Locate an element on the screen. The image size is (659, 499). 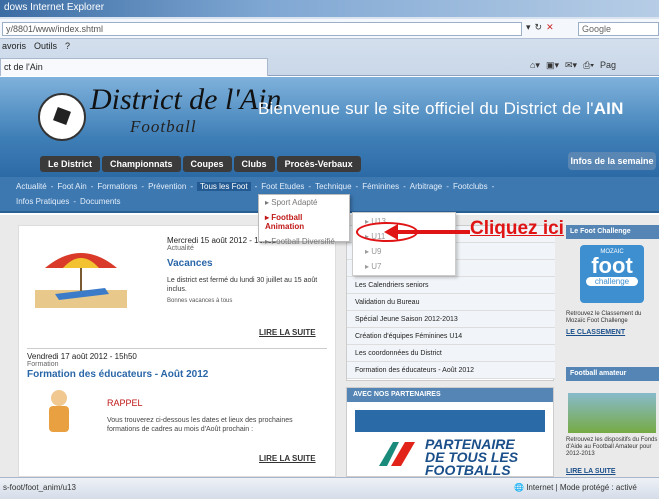
menu-bar: avoris Outils ? is located at coordinates (36, 47).